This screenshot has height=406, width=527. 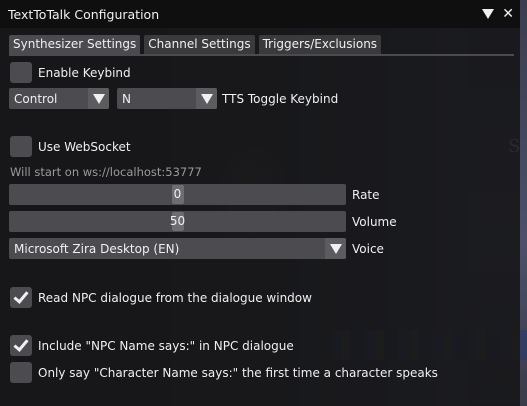 I want to click on voice-label: Voice, so click(x=368, y=249).